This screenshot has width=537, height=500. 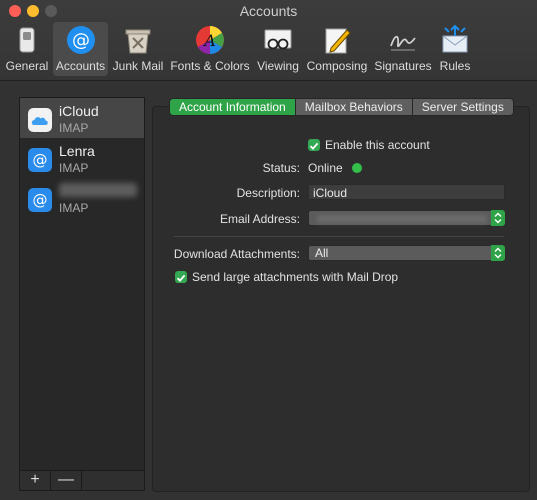 I want to click on form-separator, so click(x=339, y=236).